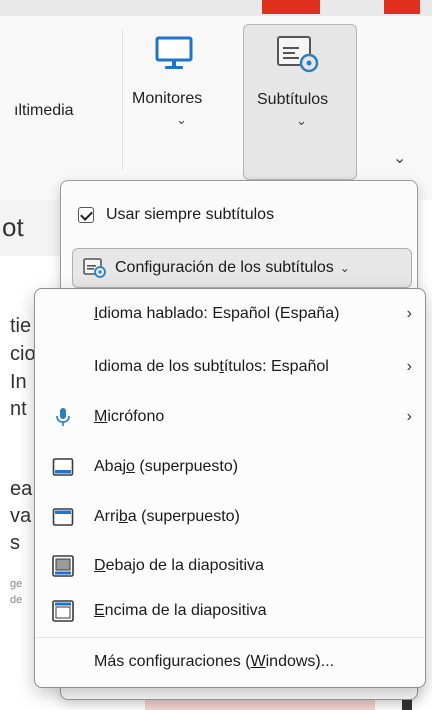 The width and height of the screenshot is (432, 710). Describe the element at coordinates (167, 516) in the screenshot. I see `menu-item-label: Arriba (superpuesto)` at that location.